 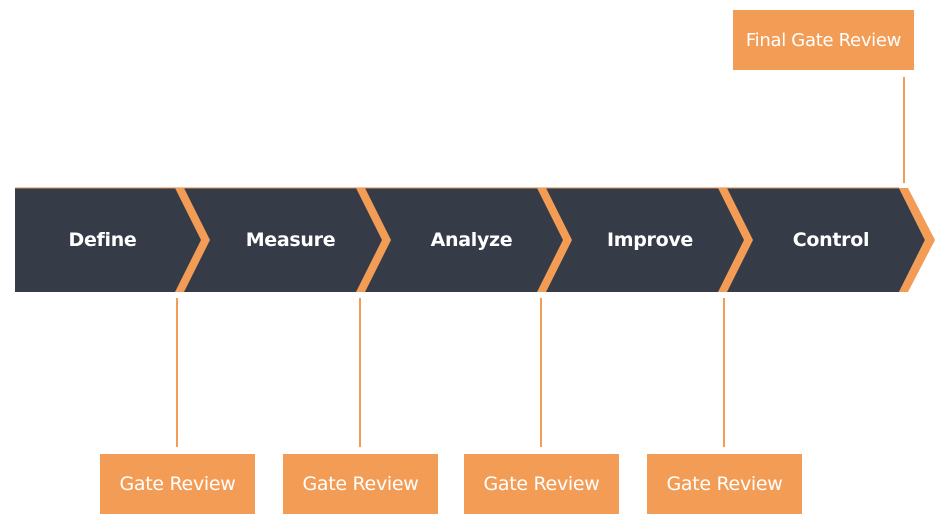 What do you see at coordinates (831, 240) in the screenshot?
I see `stage-control: Control` at bounding box center [831, 240].